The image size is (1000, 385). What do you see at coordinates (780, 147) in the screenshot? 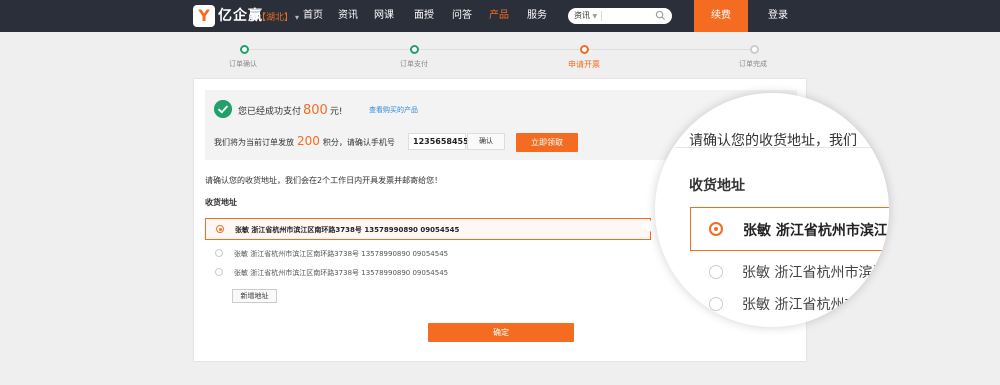
I see `zoomed-divider` at bounding box center [780, 147].